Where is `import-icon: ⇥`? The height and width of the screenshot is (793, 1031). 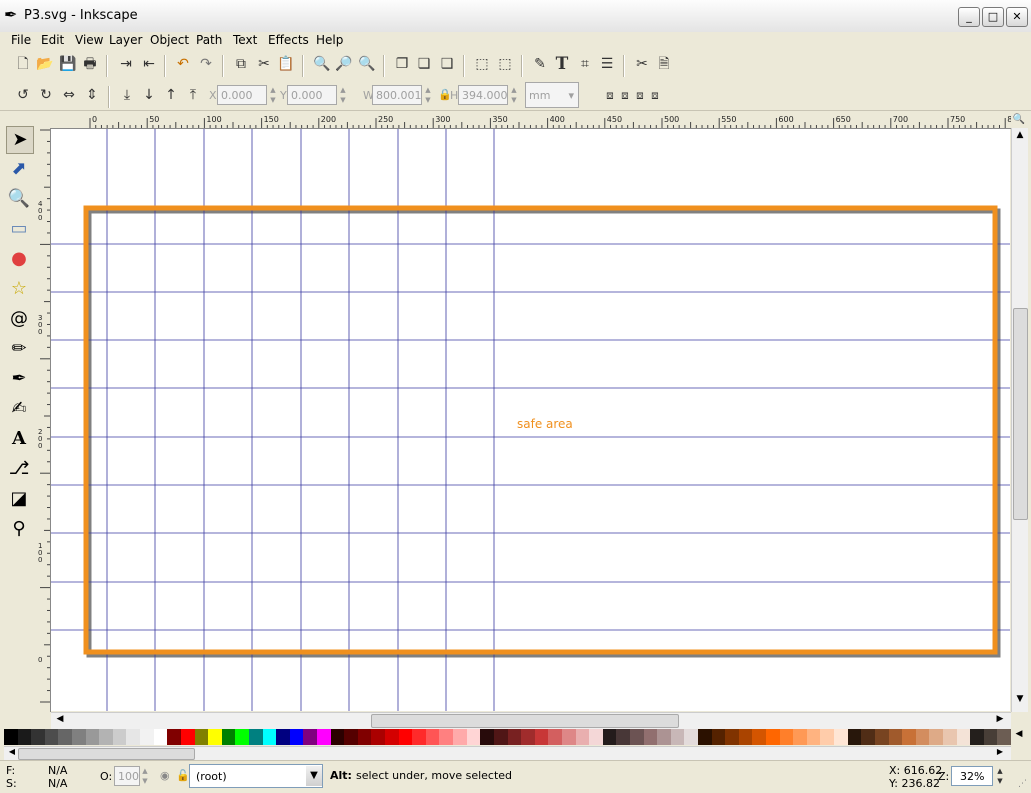
import-icon: ⇥ is located at coordinates (126, 64).